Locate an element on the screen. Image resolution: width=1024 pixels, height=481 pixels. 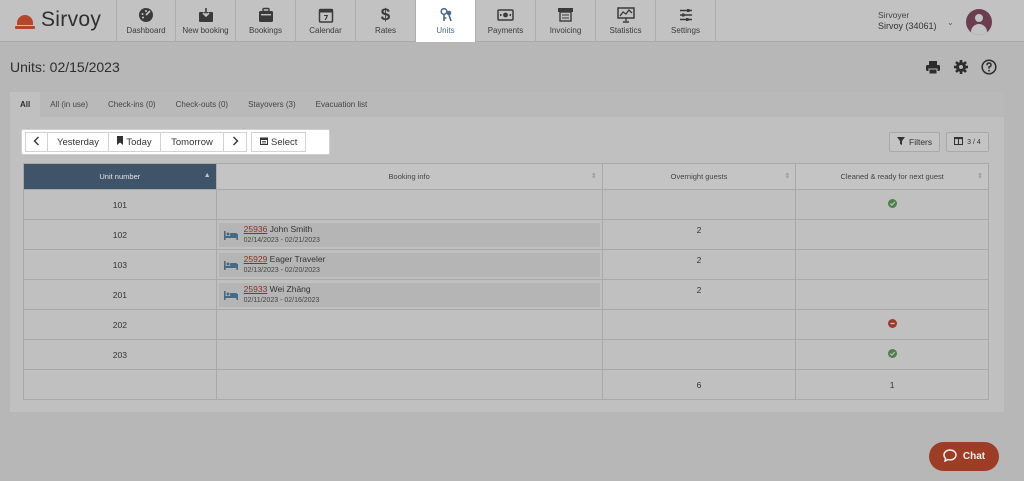
bookmark-icon is located at coordinates (120, 142).